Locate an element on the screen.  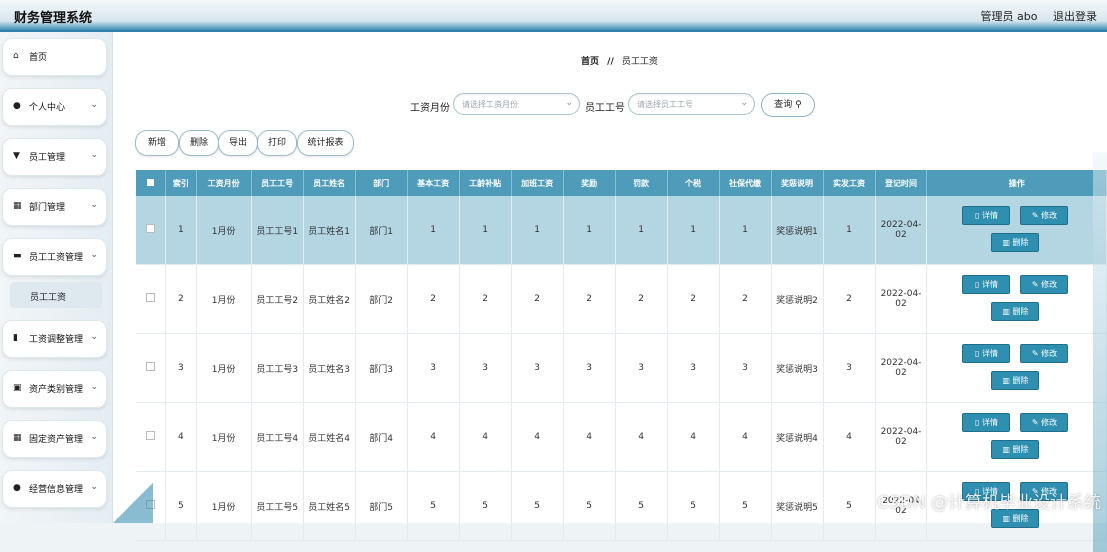
cell-bonus: 2 is located at coordinates (589, 299).